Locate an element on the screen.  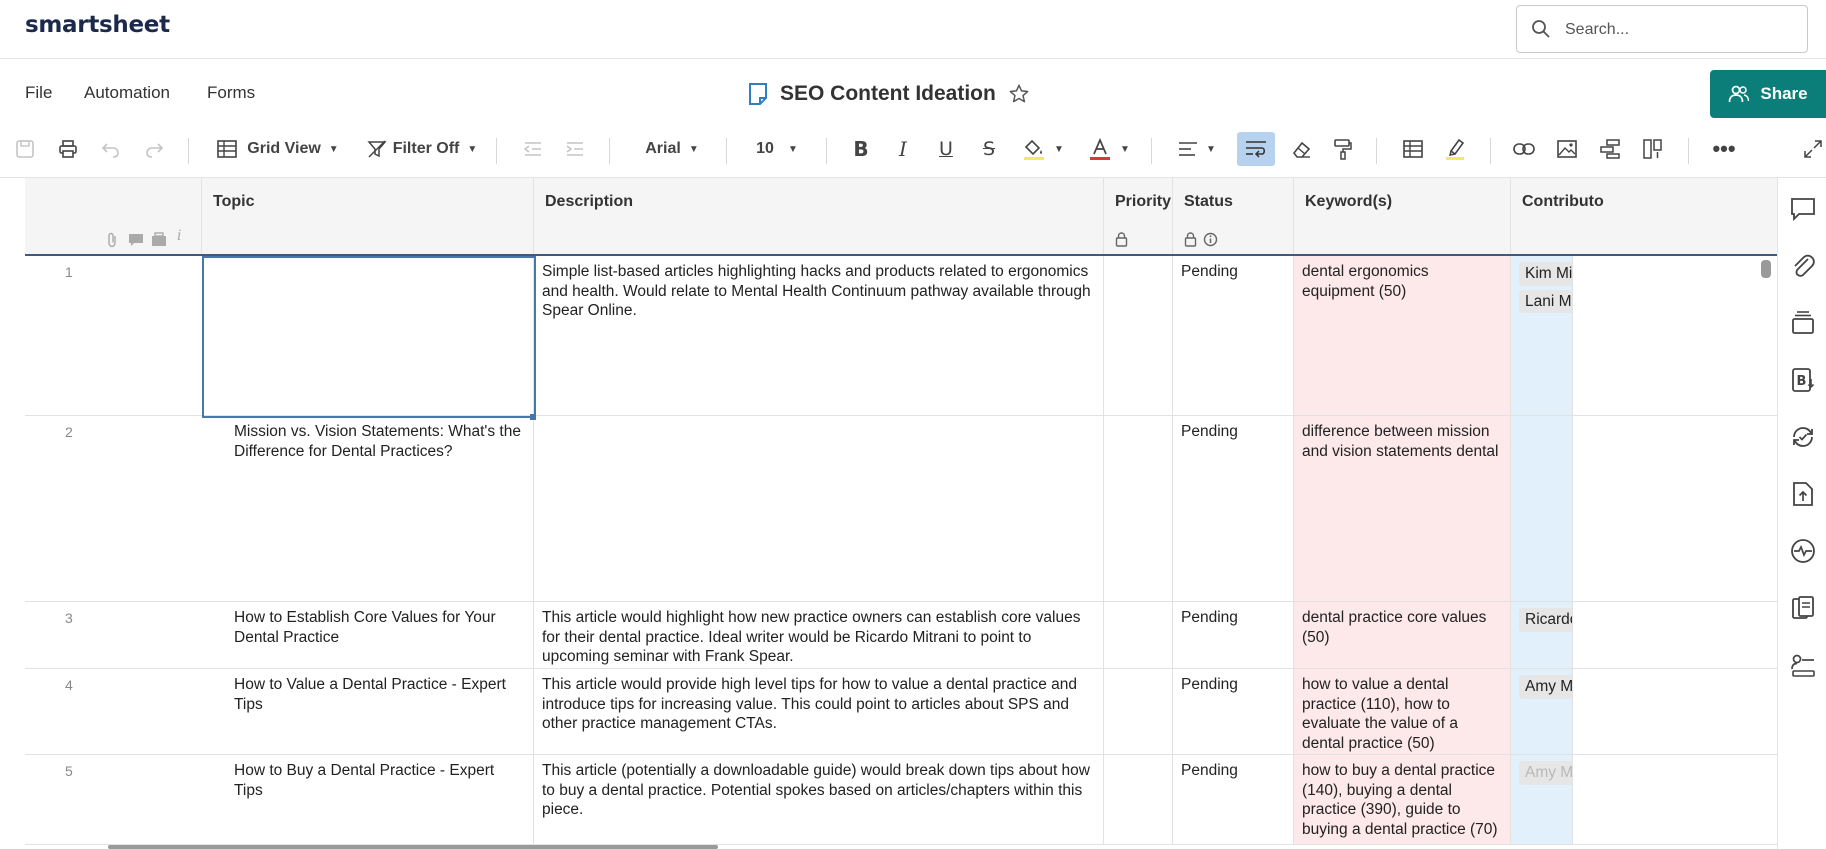
font-size-dropdown: 10 ▼ is located at coordinates (777, 149).